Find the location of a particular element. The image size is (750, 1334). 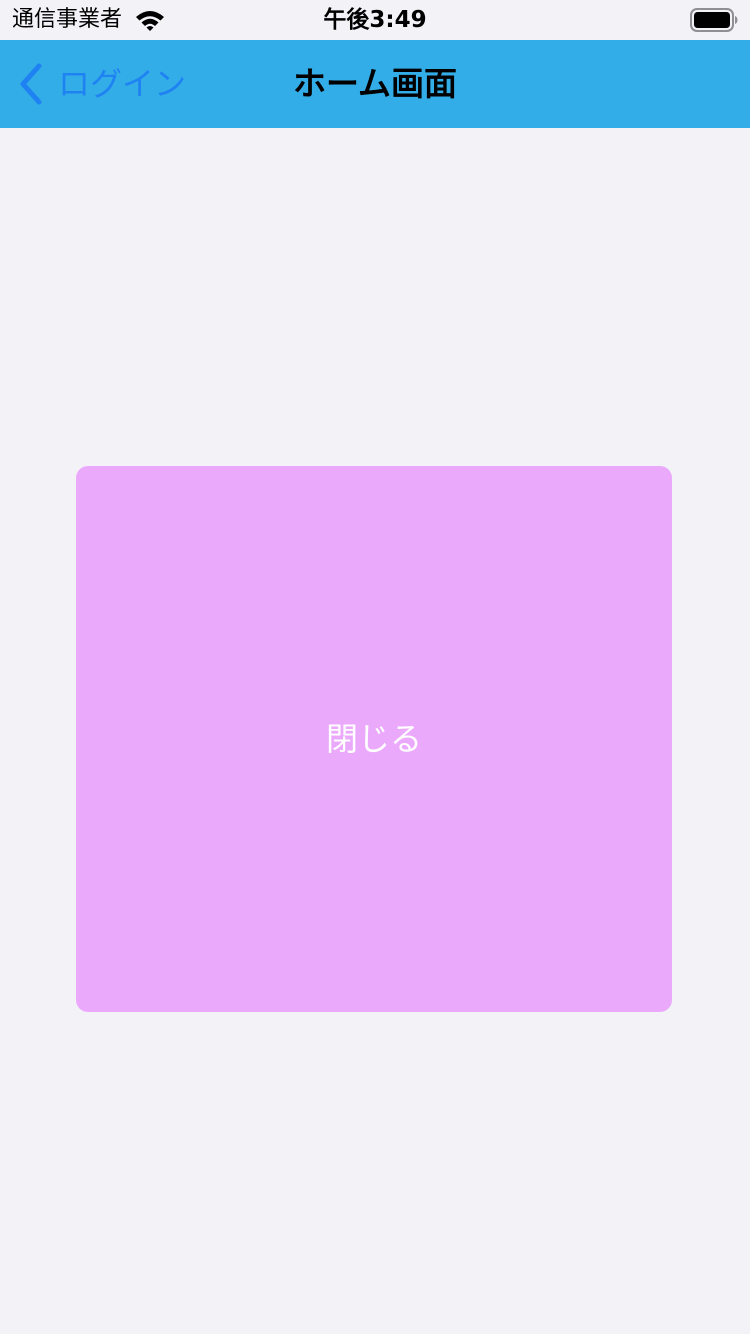

status-bar: 通信事業者 午後3:49 is located at coordinates (375, 20).